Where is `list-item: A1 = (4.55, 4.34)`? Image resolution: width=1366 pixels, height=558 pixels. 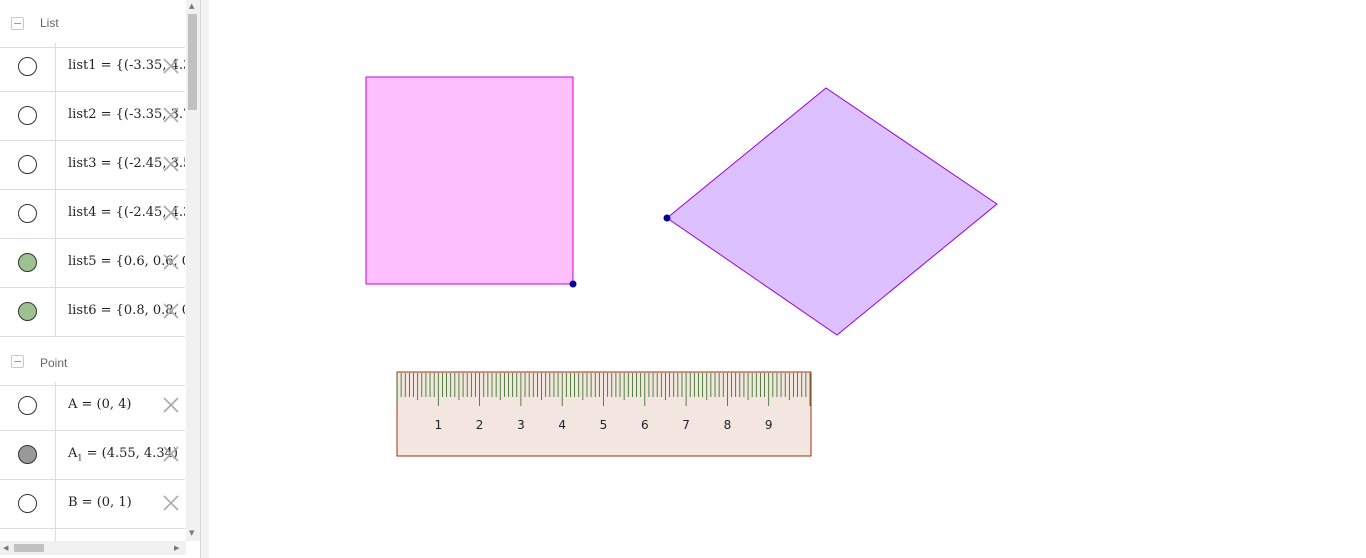 list-item: A1 = (4.55, 4.34) is located at coordinates (92, 455).